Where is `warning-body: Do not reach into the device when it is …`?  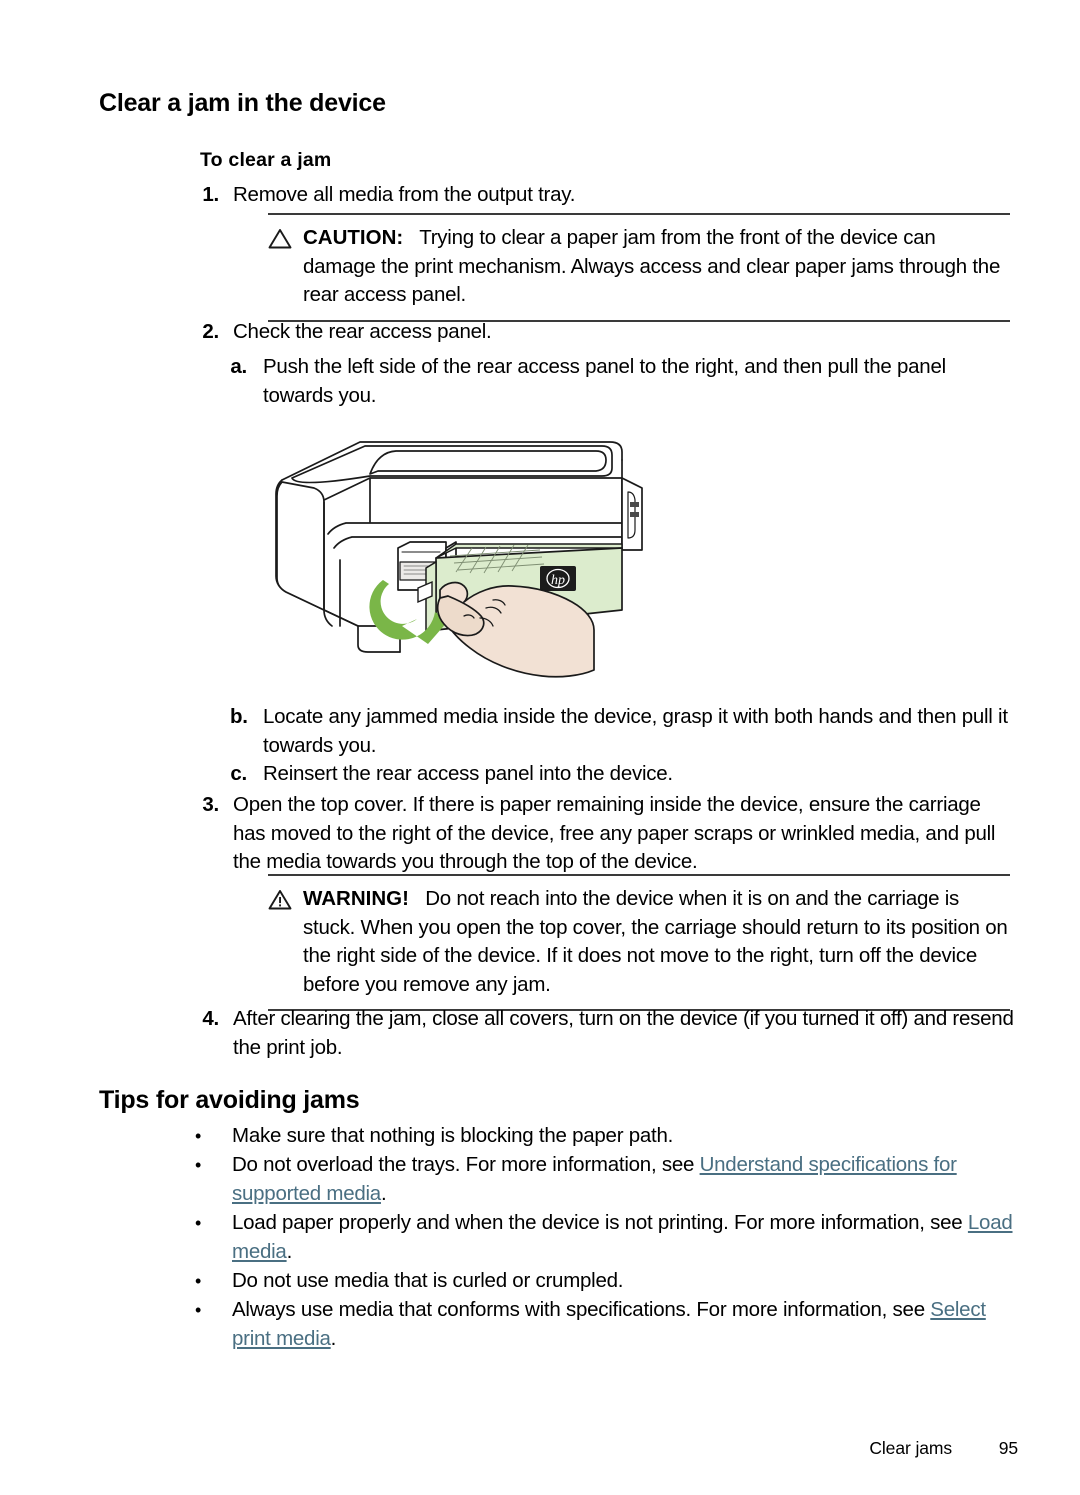
warning-body: Do not reach into the device when it is … is located at coordinates (655, 941).